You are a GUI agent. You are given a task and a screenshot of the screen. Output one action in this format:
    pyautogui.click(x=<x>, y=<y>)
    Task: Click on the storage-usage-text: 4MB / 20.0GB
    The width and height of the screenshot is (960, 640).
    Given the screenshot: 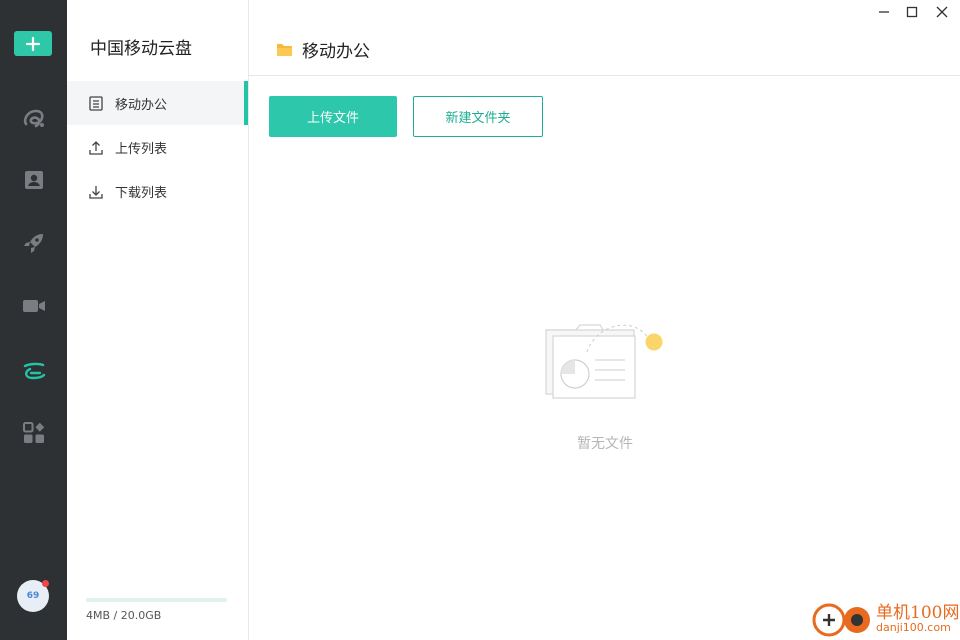 What is the action you would take?
    pyautogui.click(x=124, y=615)
    